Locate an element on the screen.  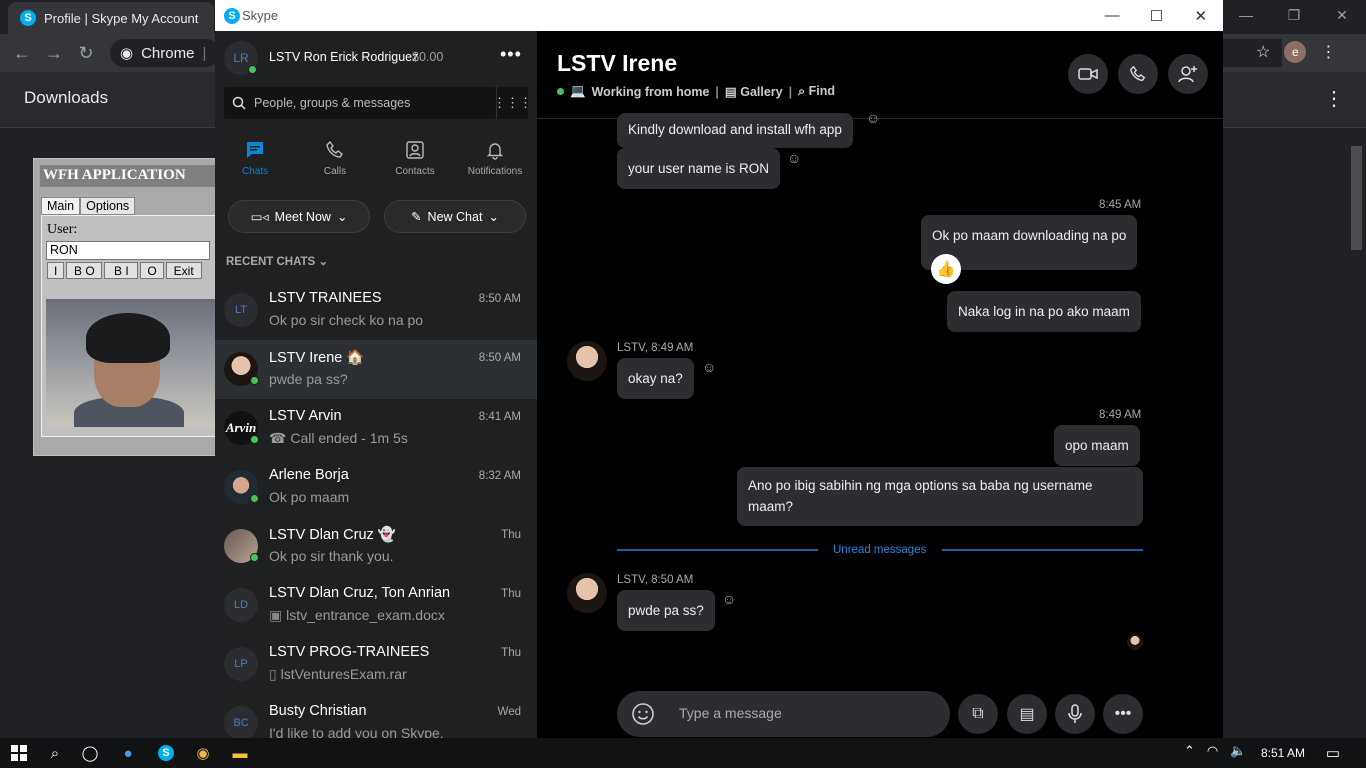
o-button: O is located at coordinates (152, 270).